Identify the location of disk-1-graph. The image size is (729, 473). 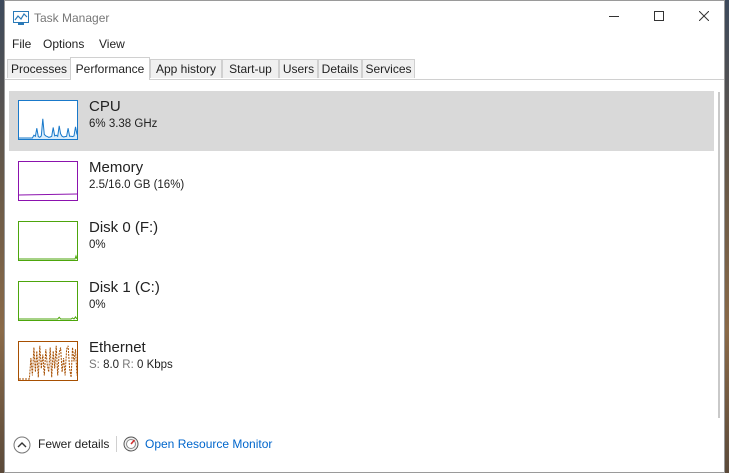
(48, 301).